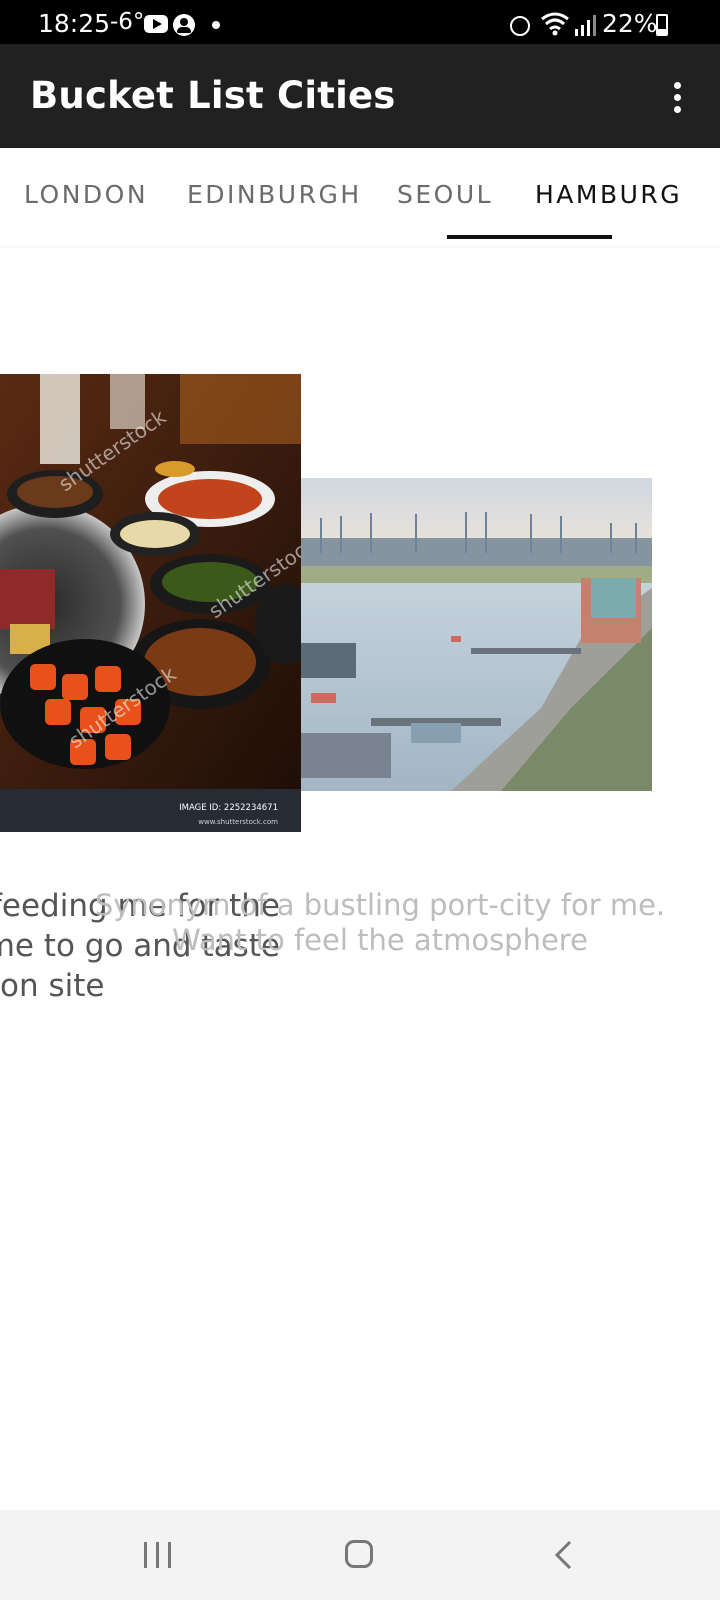 This screenshot has width=720, height=1600. Describe the element at coordinates (74, 23) in the screenshot. I see `status-time: 18:25` at that location.